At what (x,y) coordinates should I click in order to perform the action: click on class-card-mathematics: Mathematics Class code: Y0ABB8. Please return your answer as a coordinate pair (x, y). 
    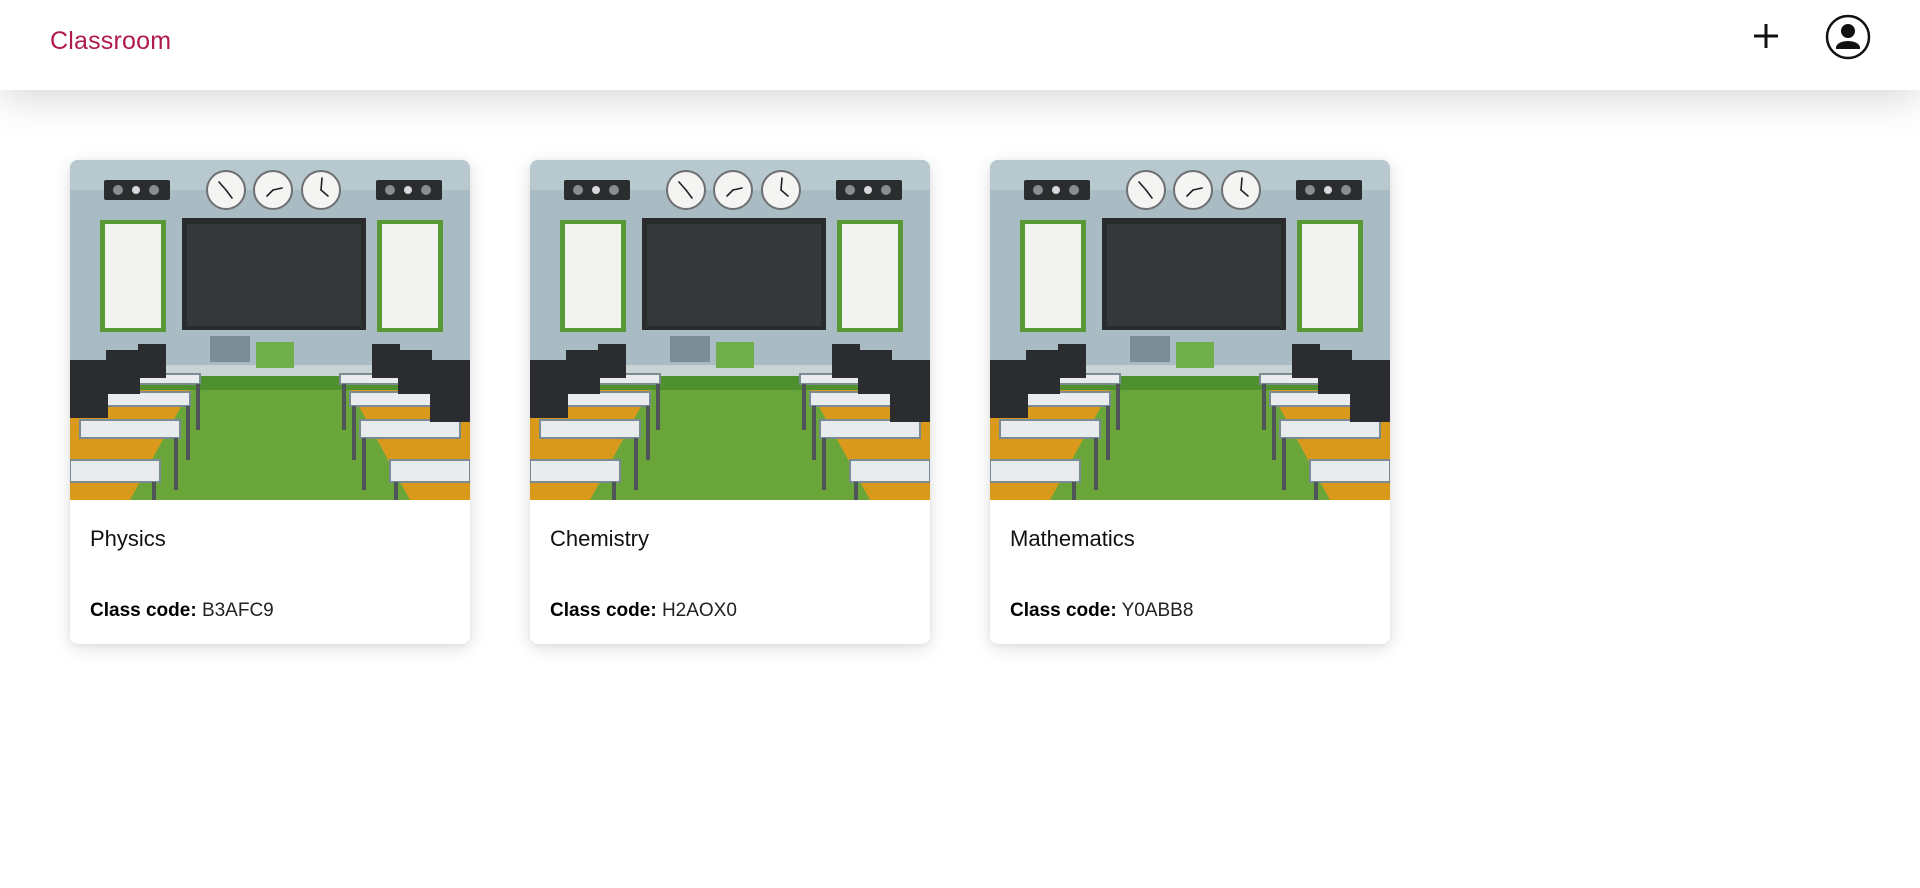
    Looking at the image, I should click on (1190, 402).